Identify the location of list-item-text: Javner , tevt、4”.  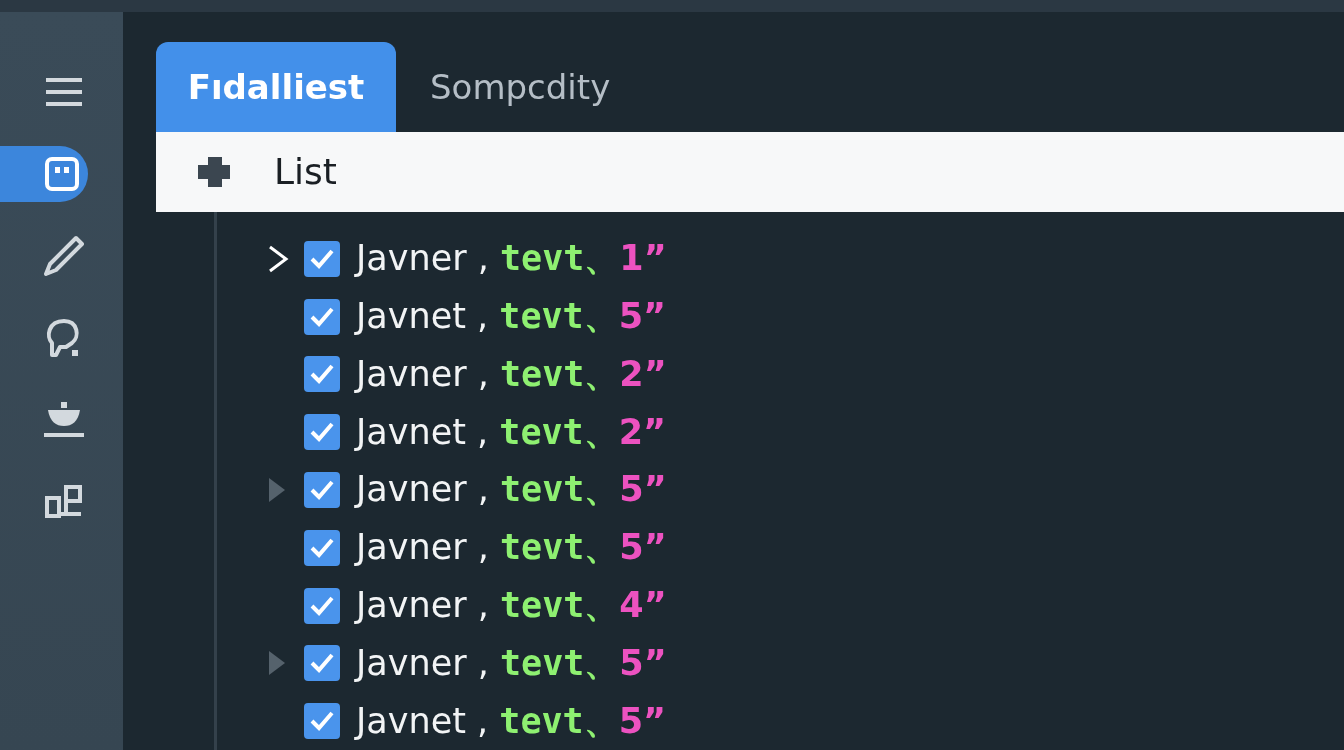
(511, 605).